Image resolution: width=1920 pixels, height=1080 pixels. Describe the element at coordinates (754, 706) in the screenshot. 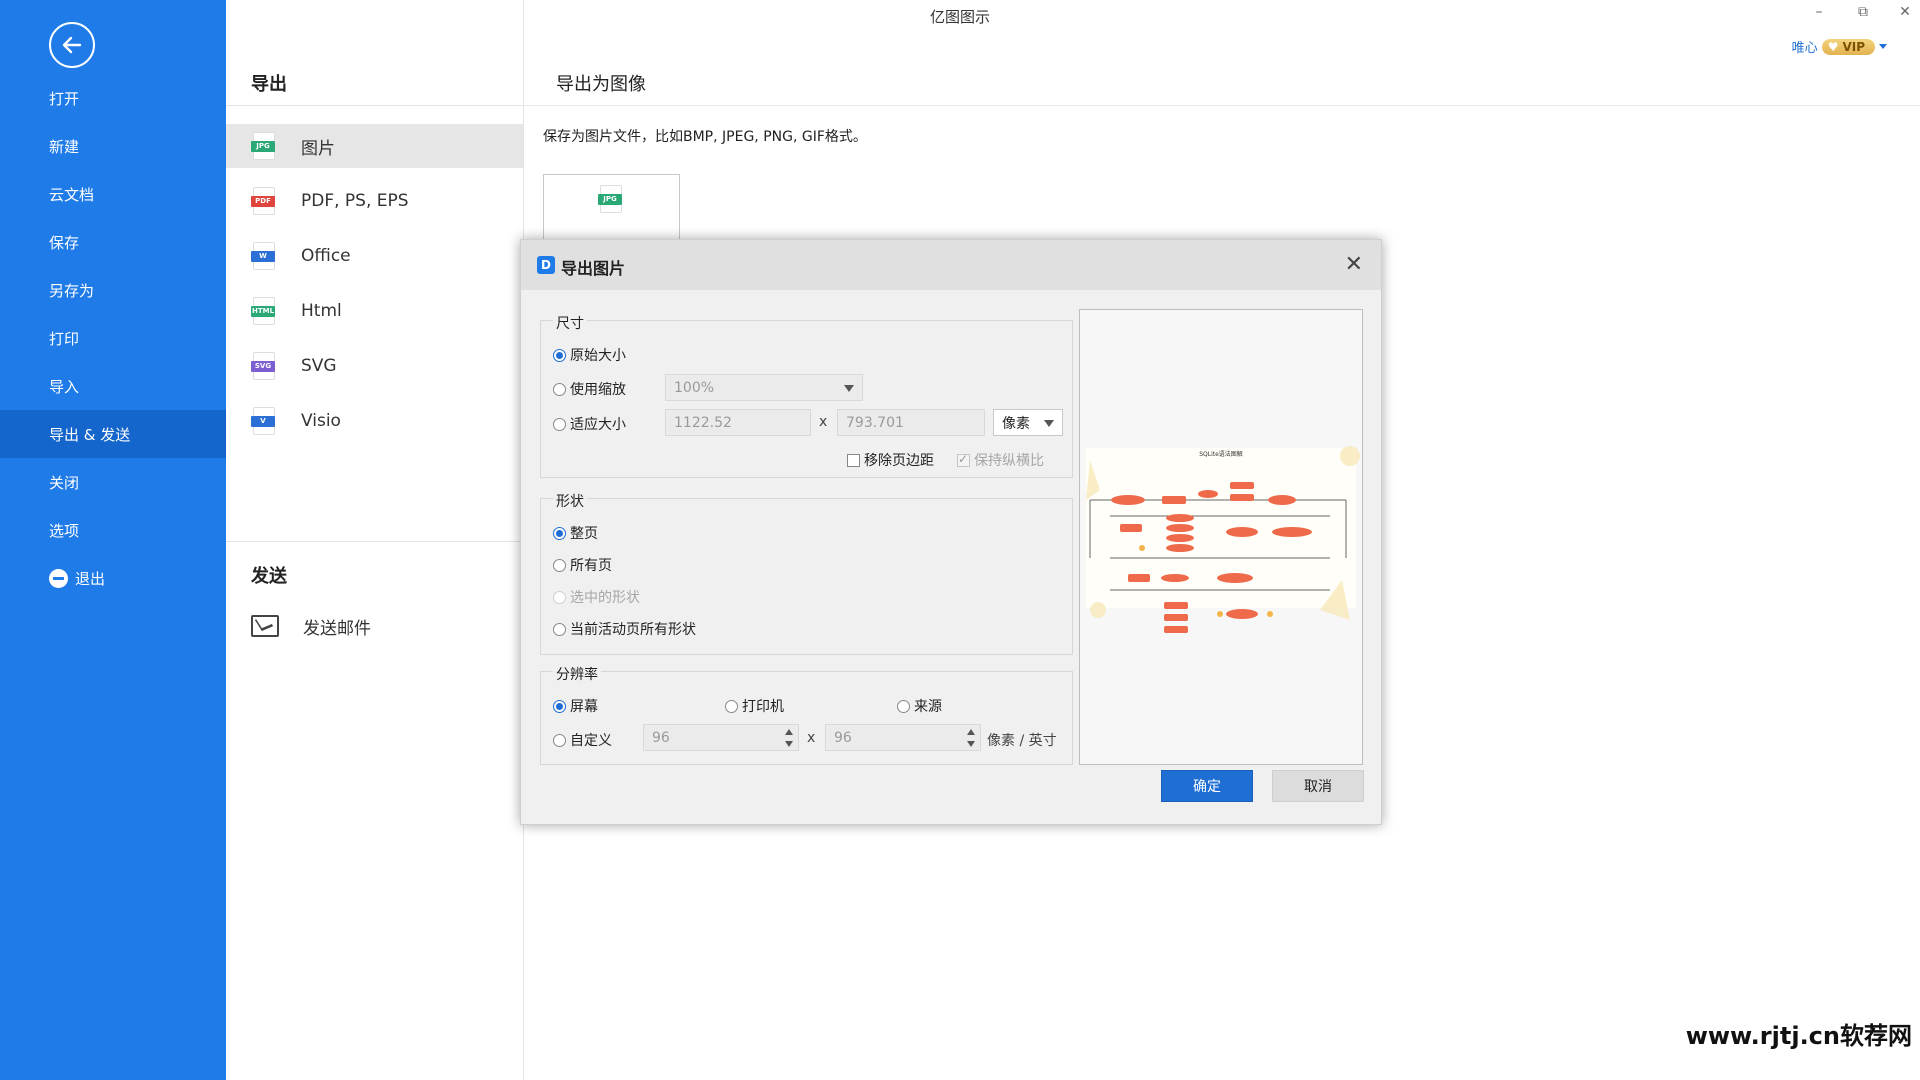

I see `printer-radio: 打印机` at that location.